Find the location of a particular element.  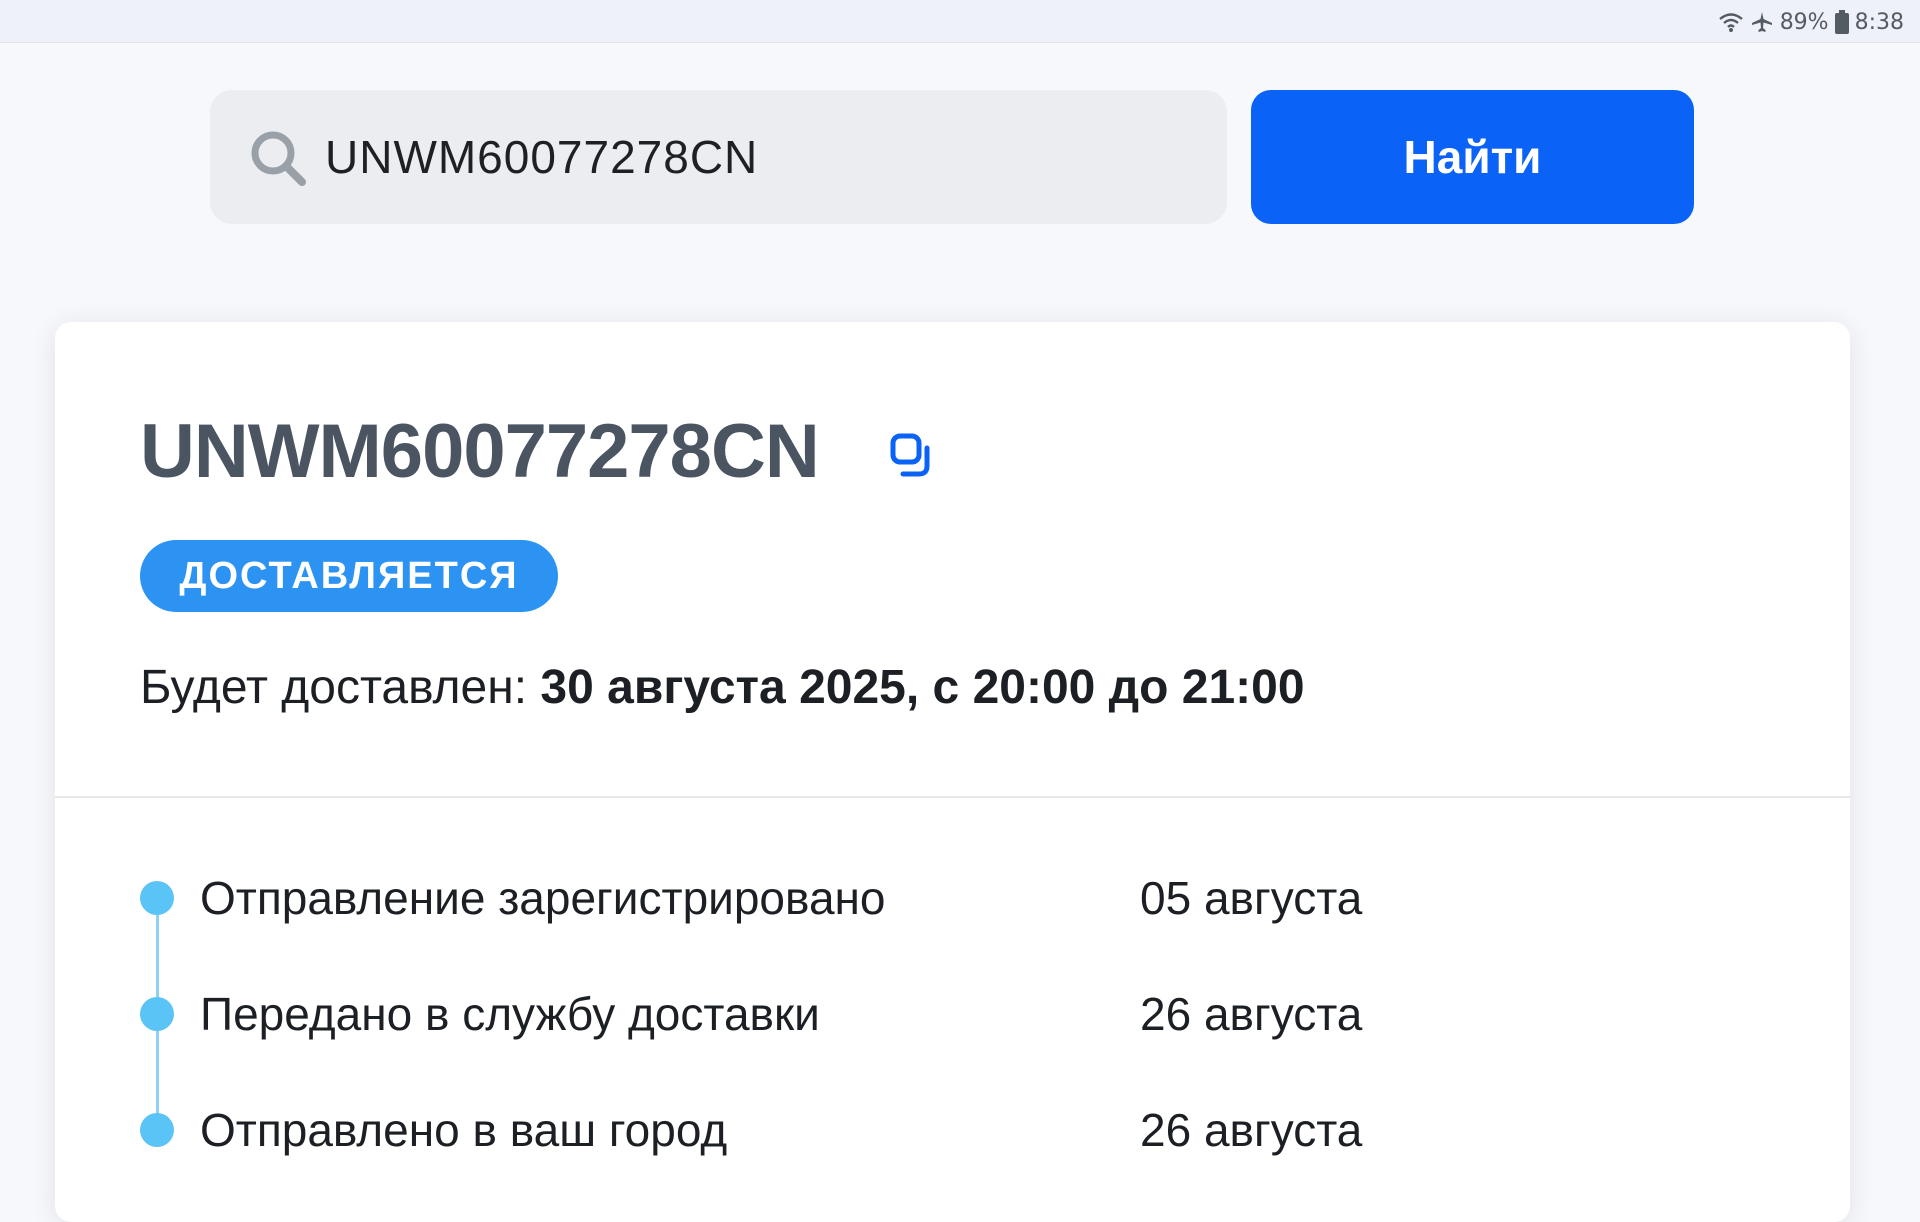

timeline-event: Отправление зарегистрировано 05 августа is located at coordinates (890, 898).